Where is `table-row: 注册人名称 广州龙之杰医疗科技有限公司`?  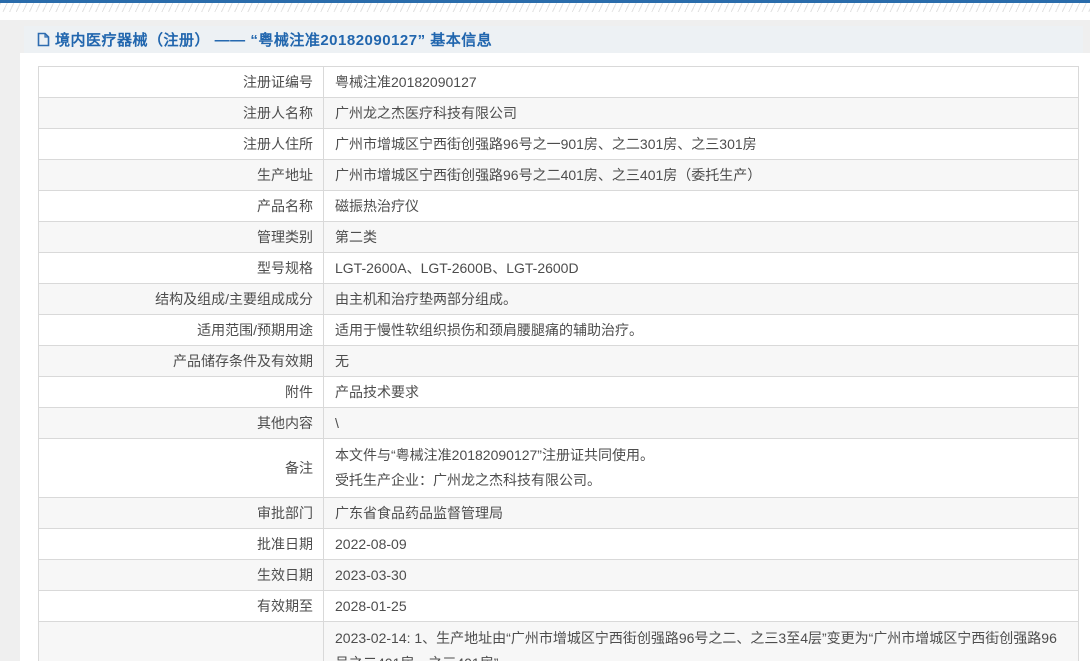
table-row: 注册人名称 广州龙之杰医疗科技有限公司 is located at coordinates (558, 113).